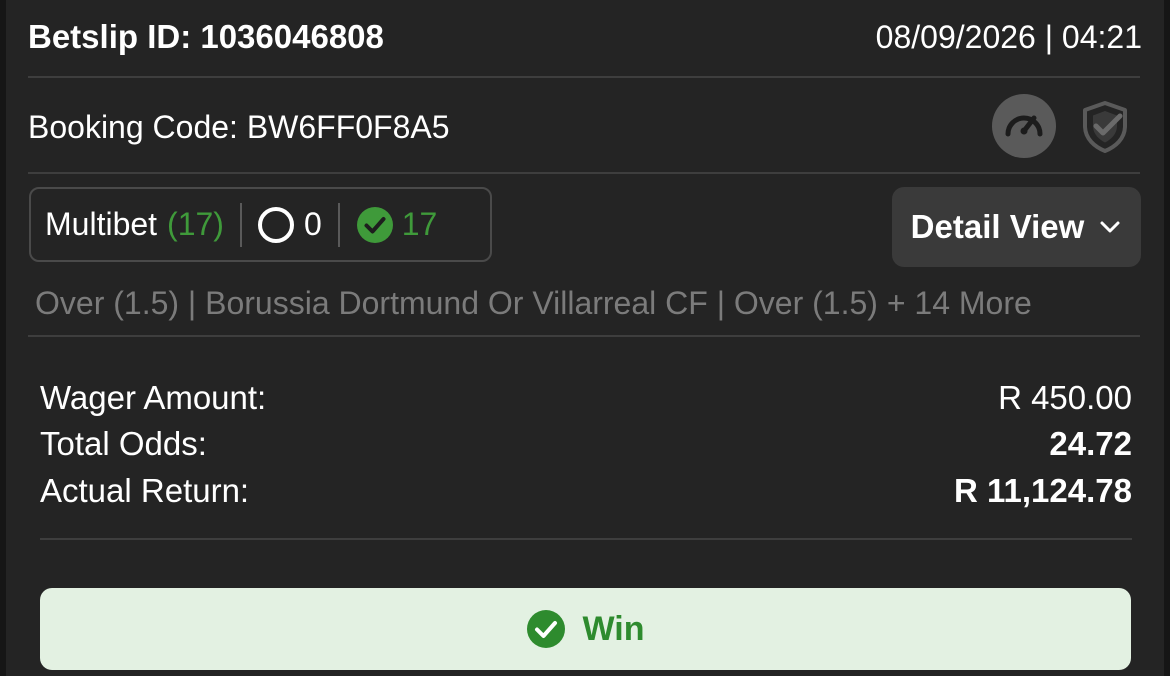 The width and height of the screenshot is (1170, 676). I want to click on gauge-button, so click(1024, 126).